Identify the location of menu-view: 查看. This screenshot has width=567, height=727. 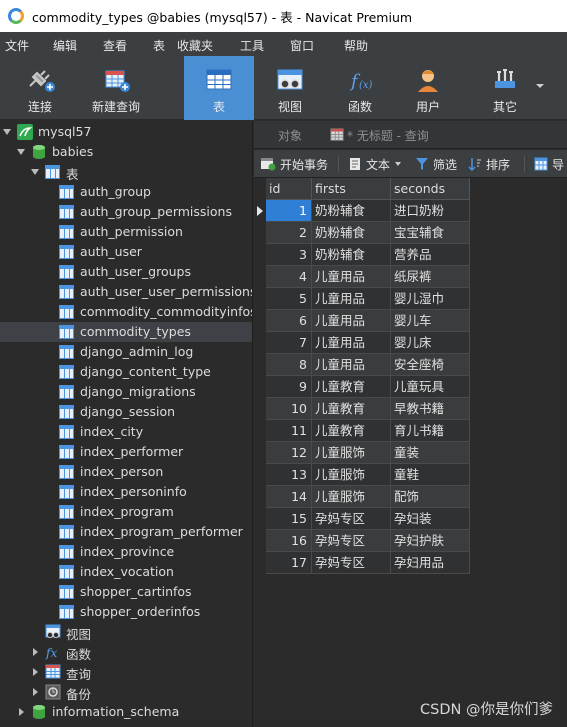
(115, 45).